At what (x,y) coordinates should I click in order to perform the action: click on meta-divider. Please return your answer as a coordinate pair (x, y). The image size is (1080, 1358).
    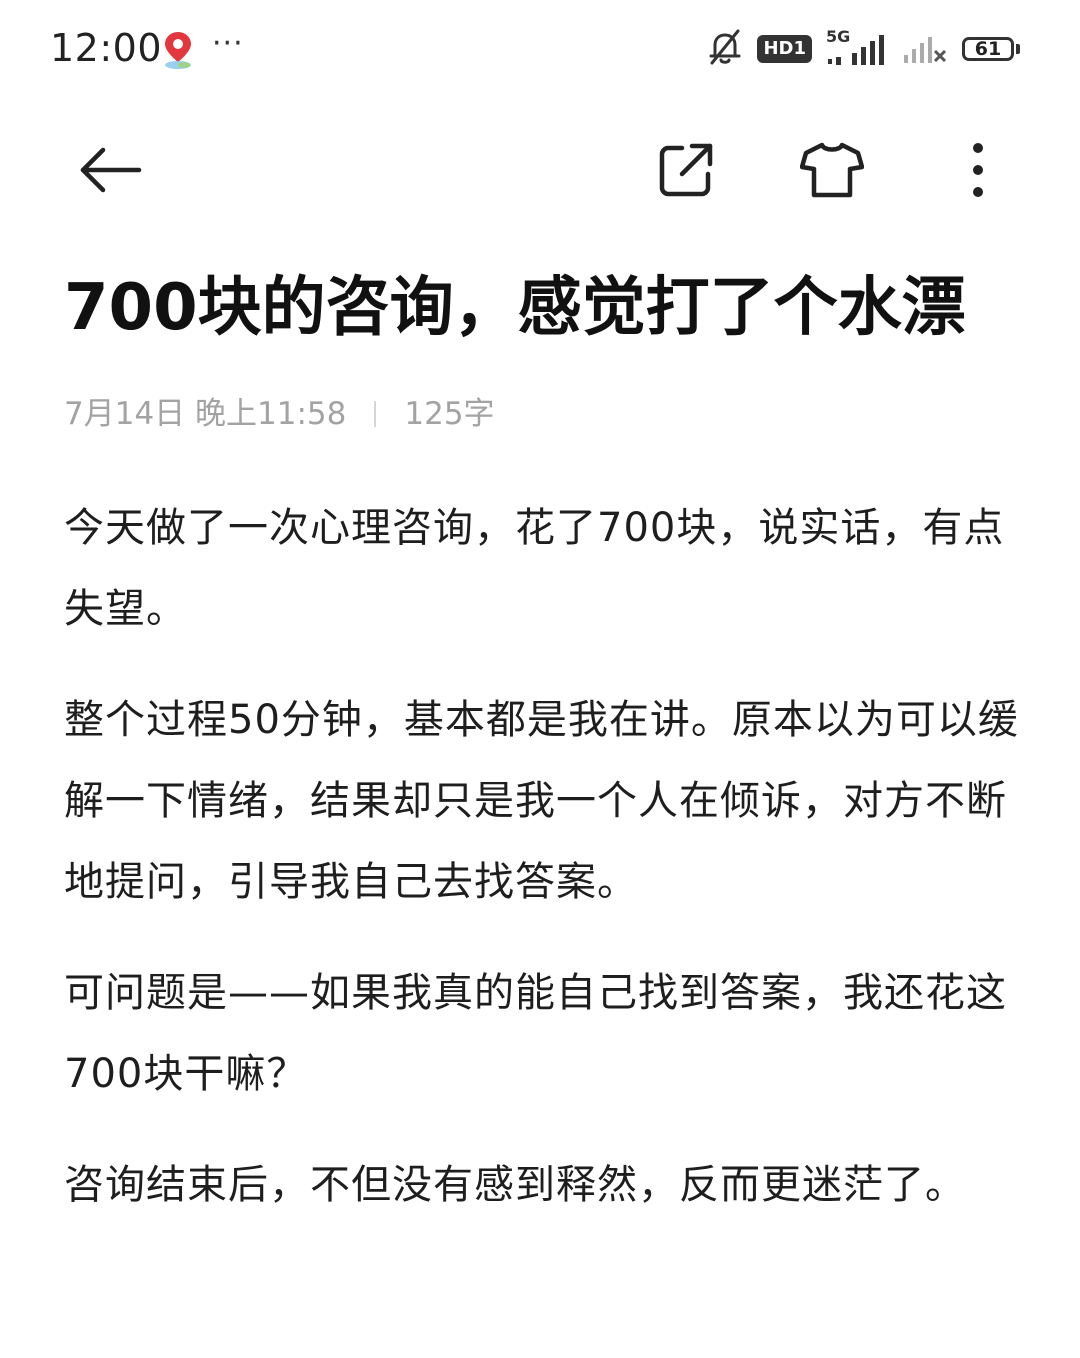
    Looking at the image, I should click on (375, 414).